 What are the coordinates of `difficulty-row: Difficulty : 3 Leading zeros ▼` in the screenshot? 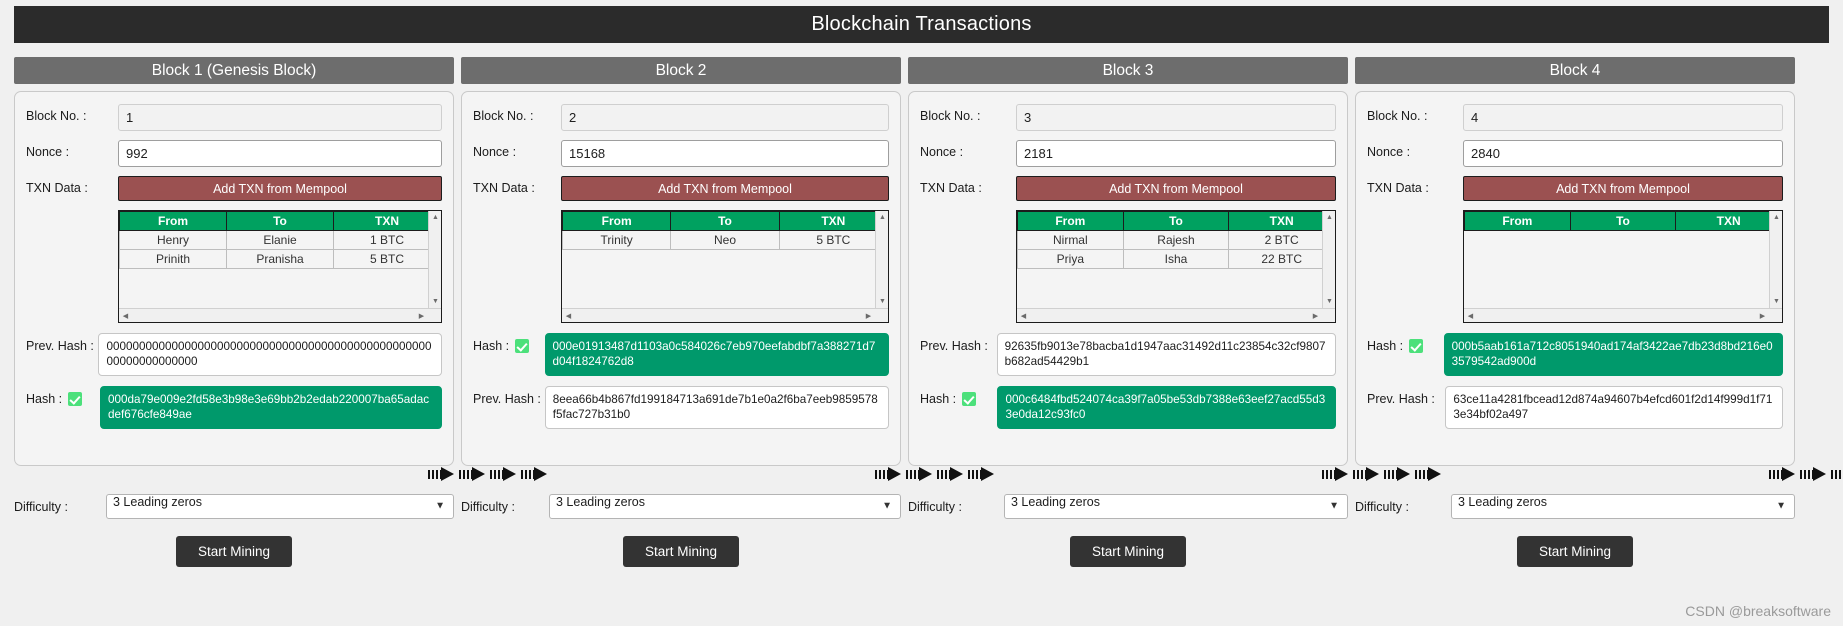 It's located at (234, 506).